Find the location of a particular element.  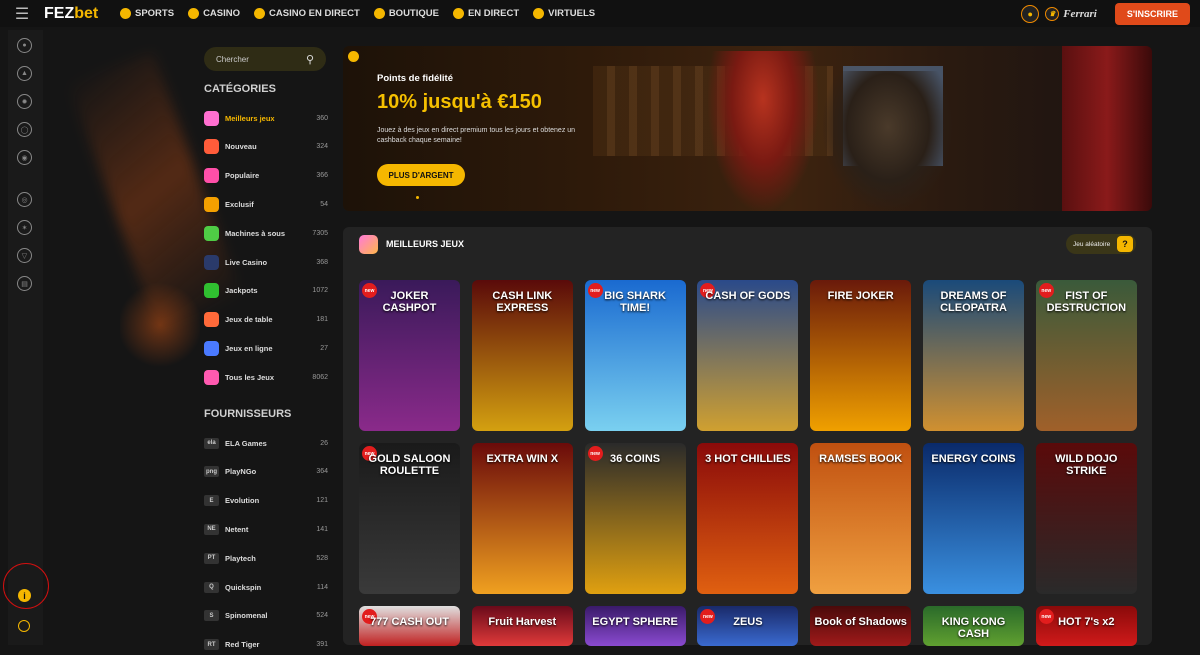

game-tile: new CASH OF GODS is located at coordinates (748, 355).